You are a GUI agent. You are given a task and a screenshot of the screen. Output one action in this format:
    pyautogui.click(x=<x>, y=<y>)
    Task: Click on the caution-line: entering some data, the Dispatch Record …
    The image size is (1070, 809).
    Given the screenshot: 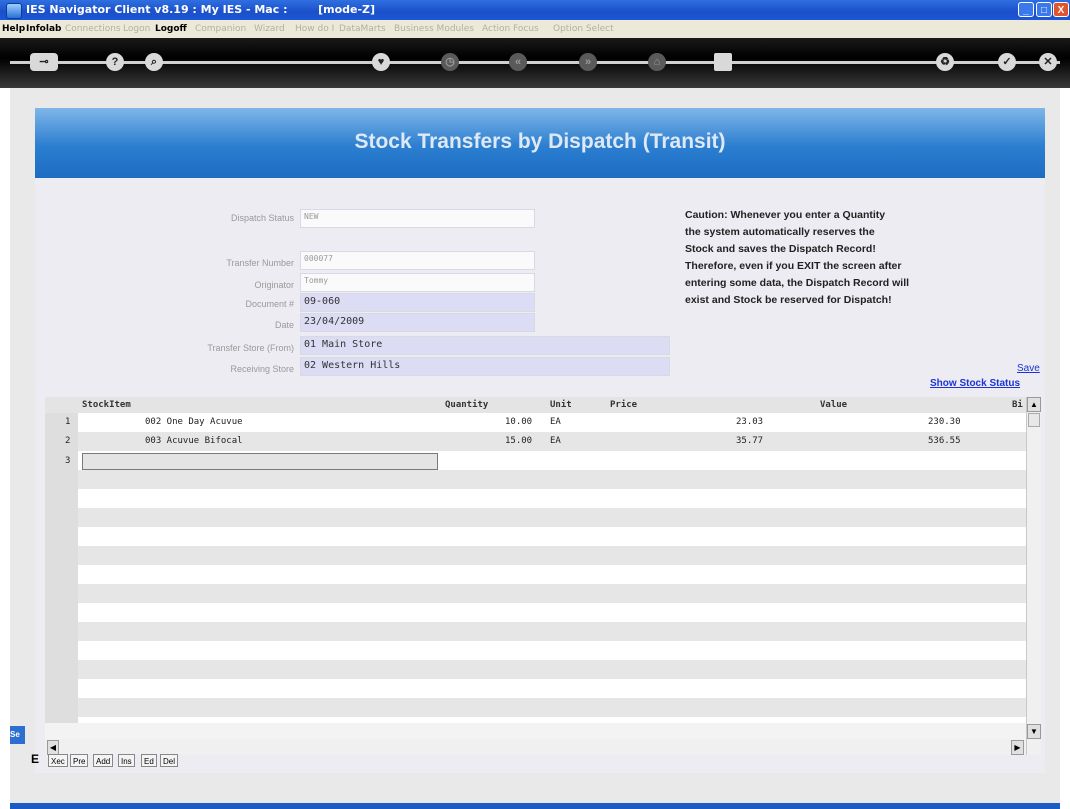 What is the action you would take?
    pyautogui.click(x=797, y=283)
    